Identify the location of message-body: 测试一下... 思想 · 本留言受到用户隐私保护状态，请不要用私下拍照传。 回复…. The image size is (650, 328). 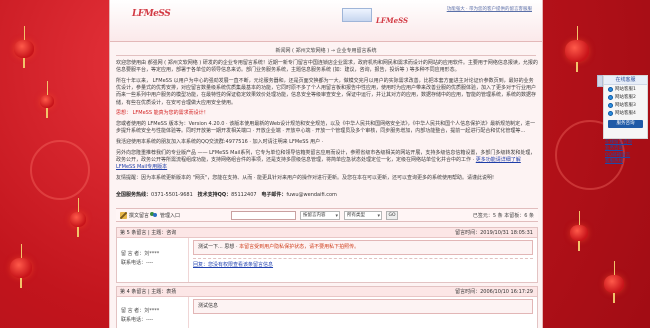
(363, 254).